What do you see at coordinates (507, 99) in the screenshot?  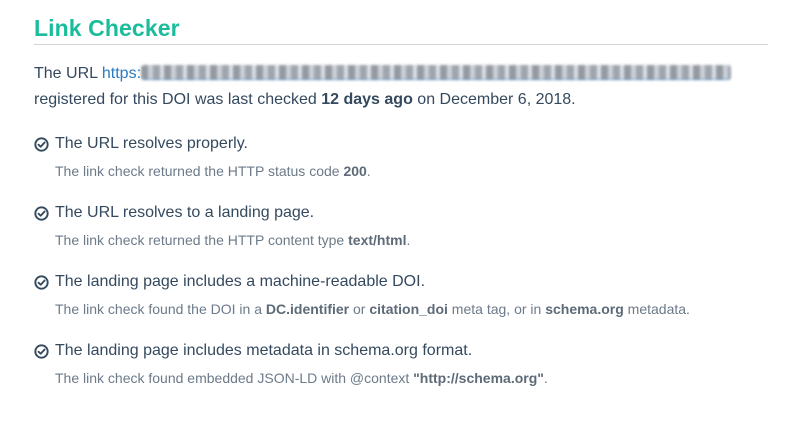 I see `last-checked-date: December 6, 2018.` at bounding box center [507, 99].